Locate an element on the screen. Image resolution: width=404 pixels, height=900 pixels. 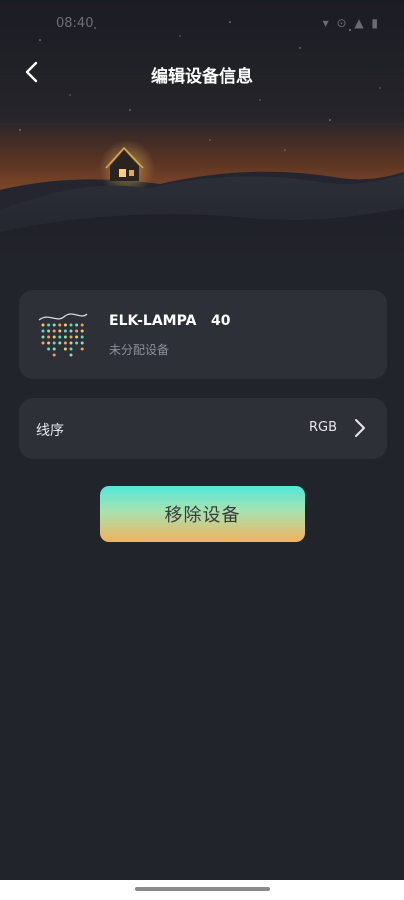
home-indicator is located at coordinates (202, 889).